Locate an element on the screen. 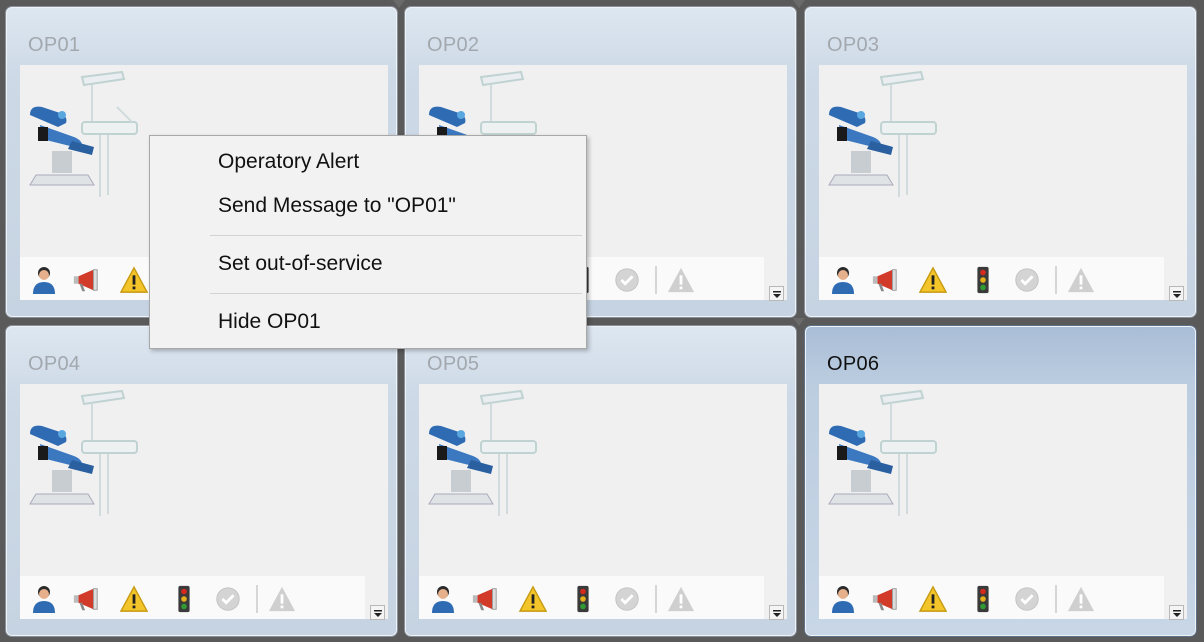 This screenshot has height=642, width=1204. menu-item-send-message: Send Message to "OP01" is located at coordinates (337, 206).